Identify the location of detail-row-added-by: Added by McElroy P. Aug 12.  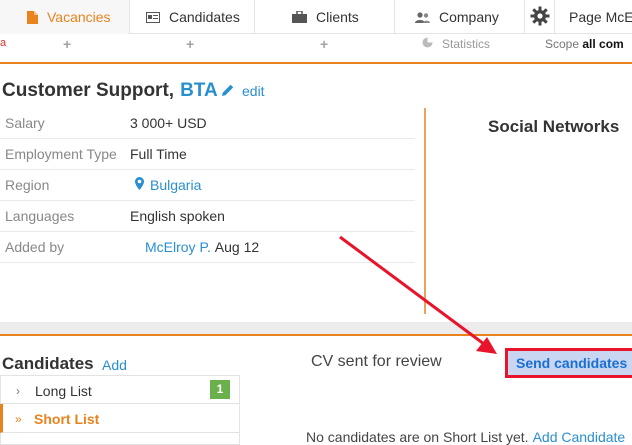
(207, 247).